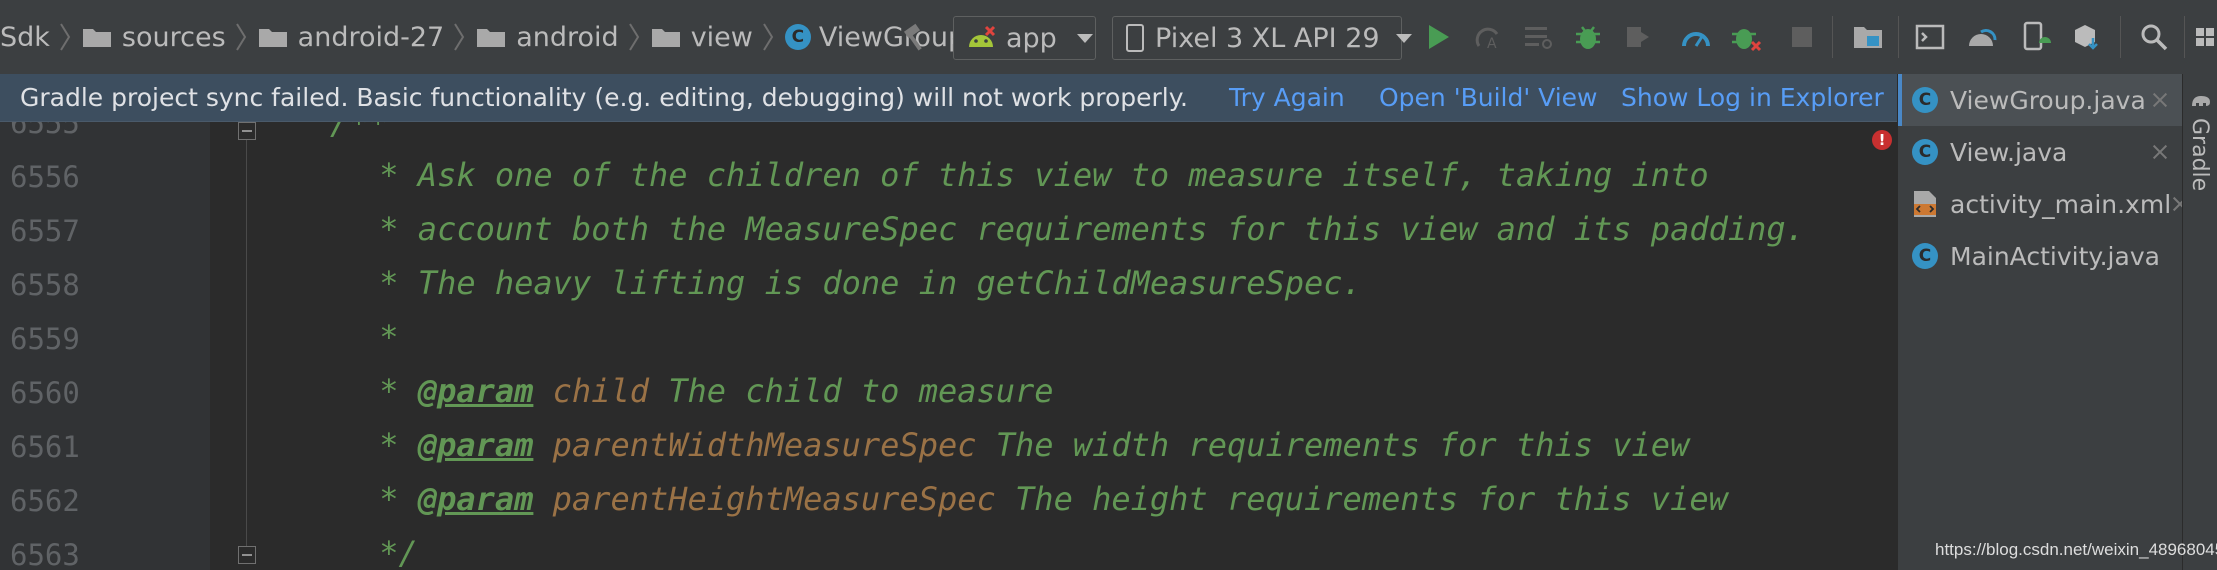 Image resolution: width=2217 pixels, height=570 pixels. I want to click on breadcrumb-label: ViewGroup, so click(892, 37).